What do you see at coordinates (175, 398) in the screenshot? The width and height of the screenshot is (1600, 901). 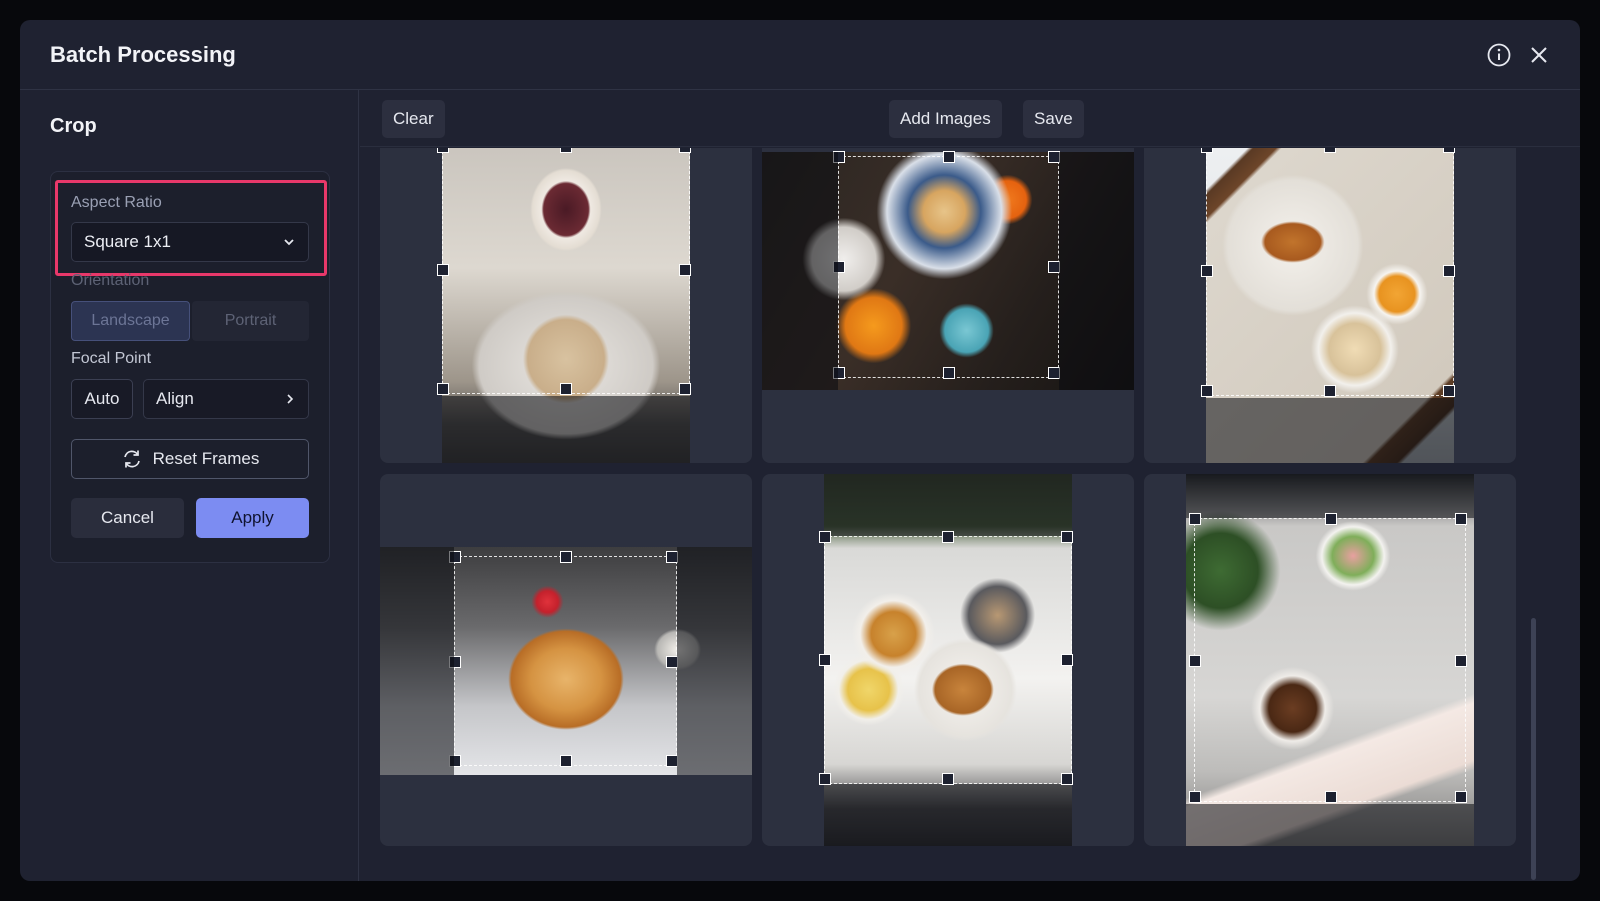 I see `focal-align-label: Align` at bounding box center [175, 398].